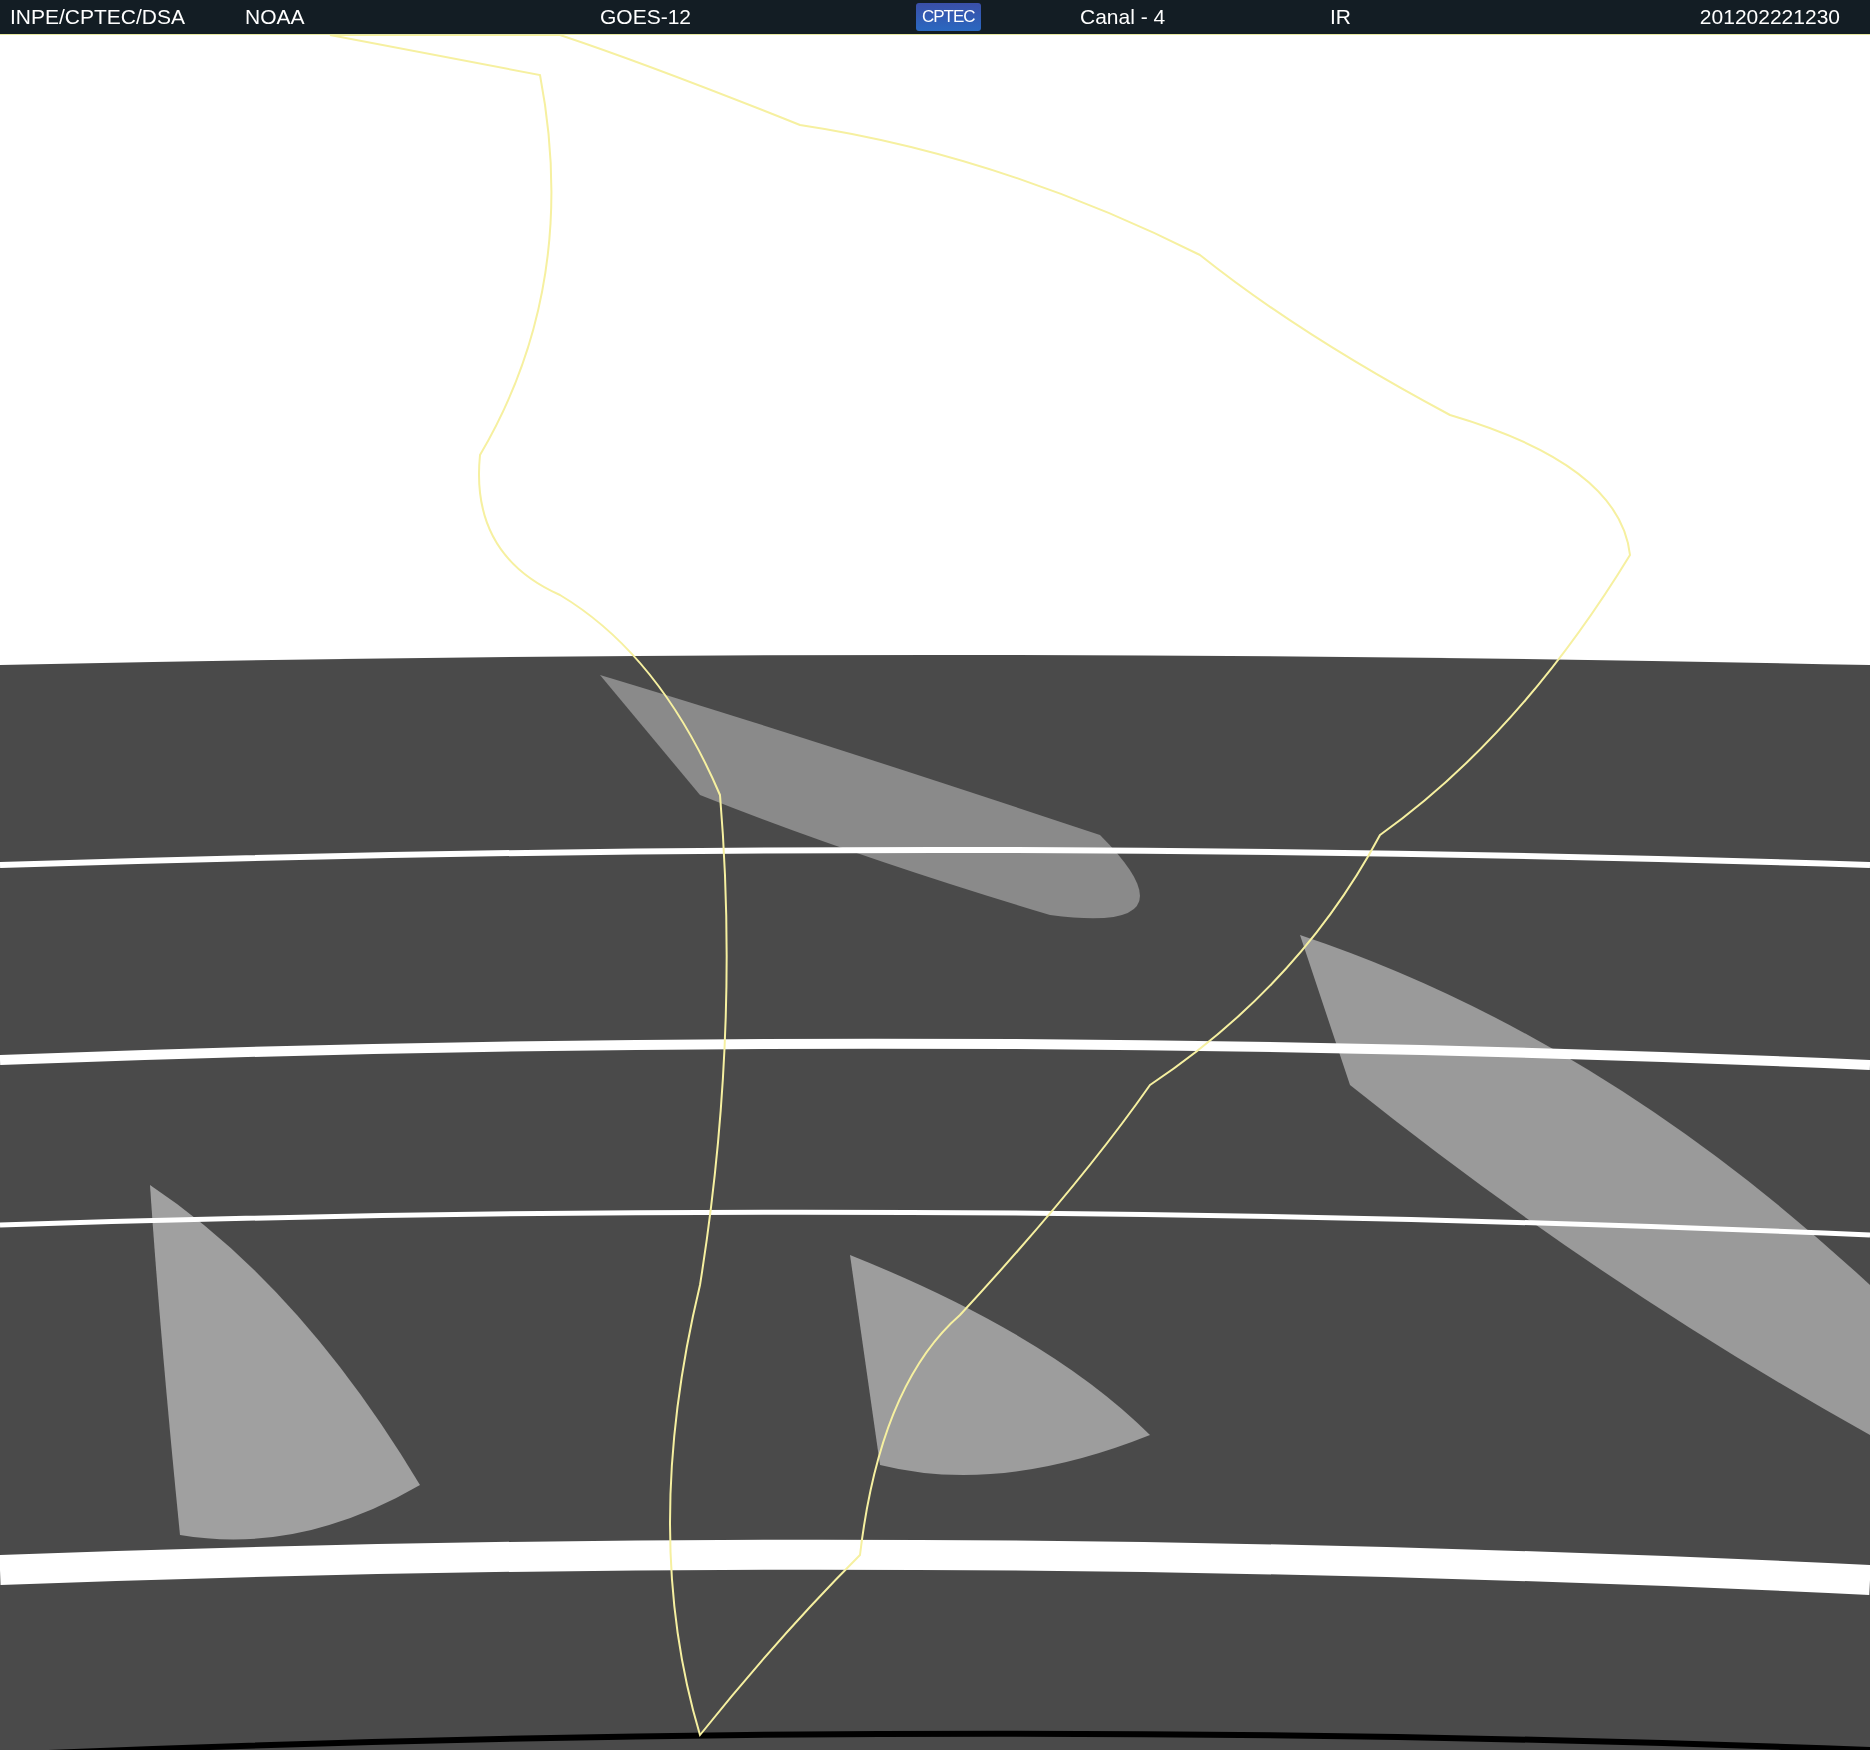 The height and width of the screenshot is (1750, 1870). Describe the element at coordinates (1769, 16) in the screenshot. I see `timestamp-label: 201202221230` at that location.